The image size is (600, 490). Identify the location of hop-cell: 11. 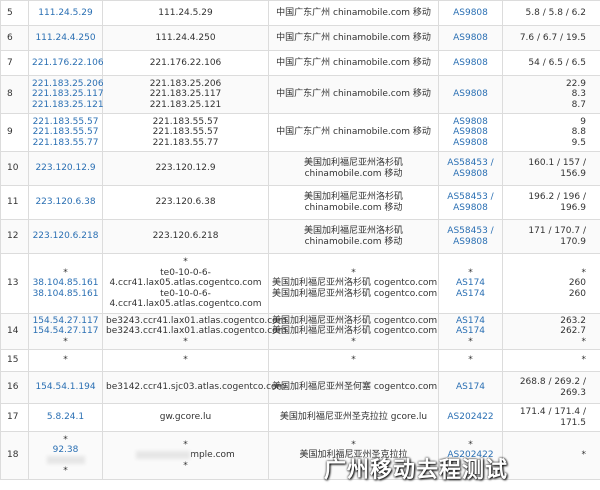
(14, 202).